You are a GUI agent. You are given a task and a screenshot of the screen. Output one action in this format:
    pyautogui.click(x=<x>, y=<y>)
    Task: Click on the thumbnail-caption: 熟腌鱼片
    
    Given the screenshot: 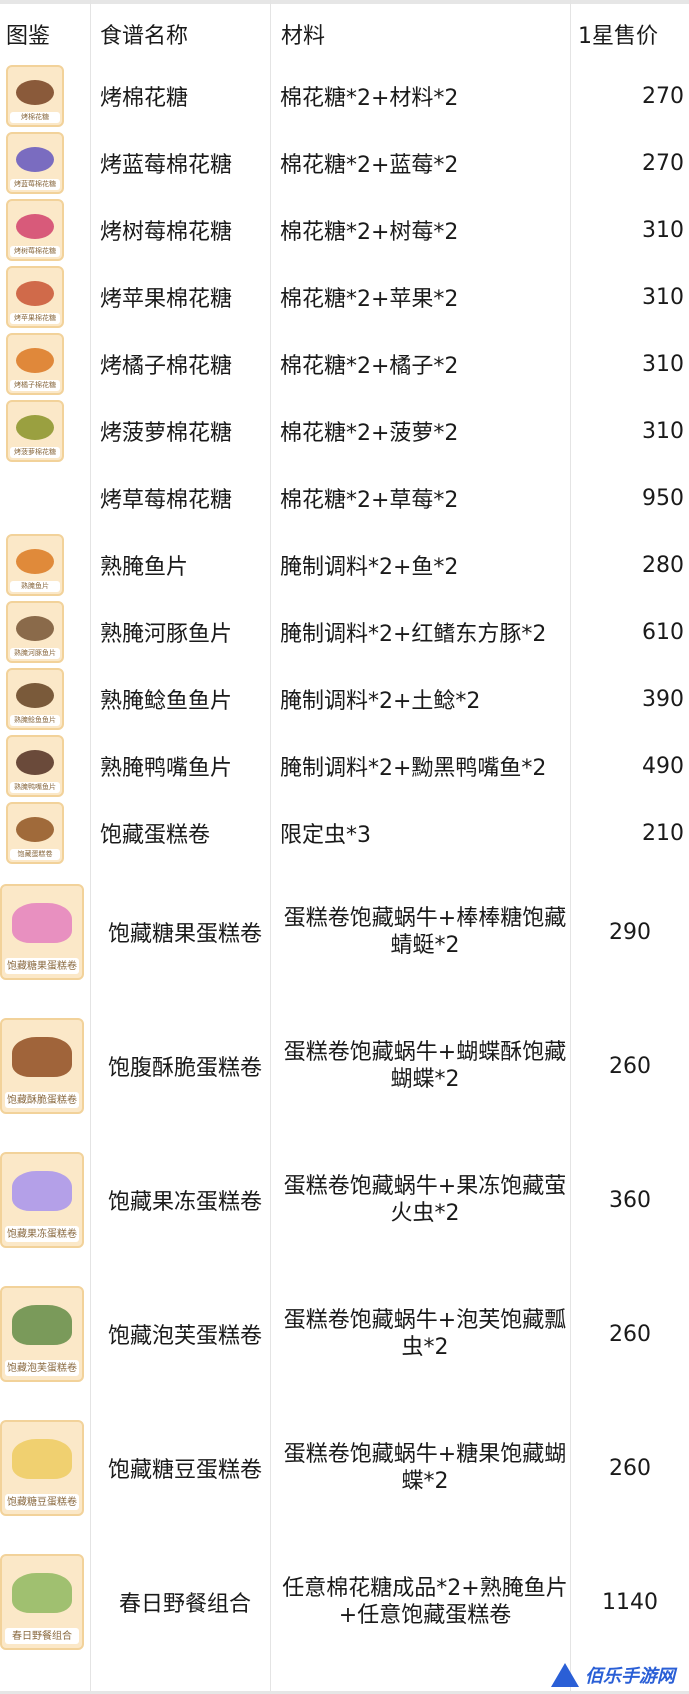 What is the action you would take?
    pyautogui.click(x=35, y=586)
    